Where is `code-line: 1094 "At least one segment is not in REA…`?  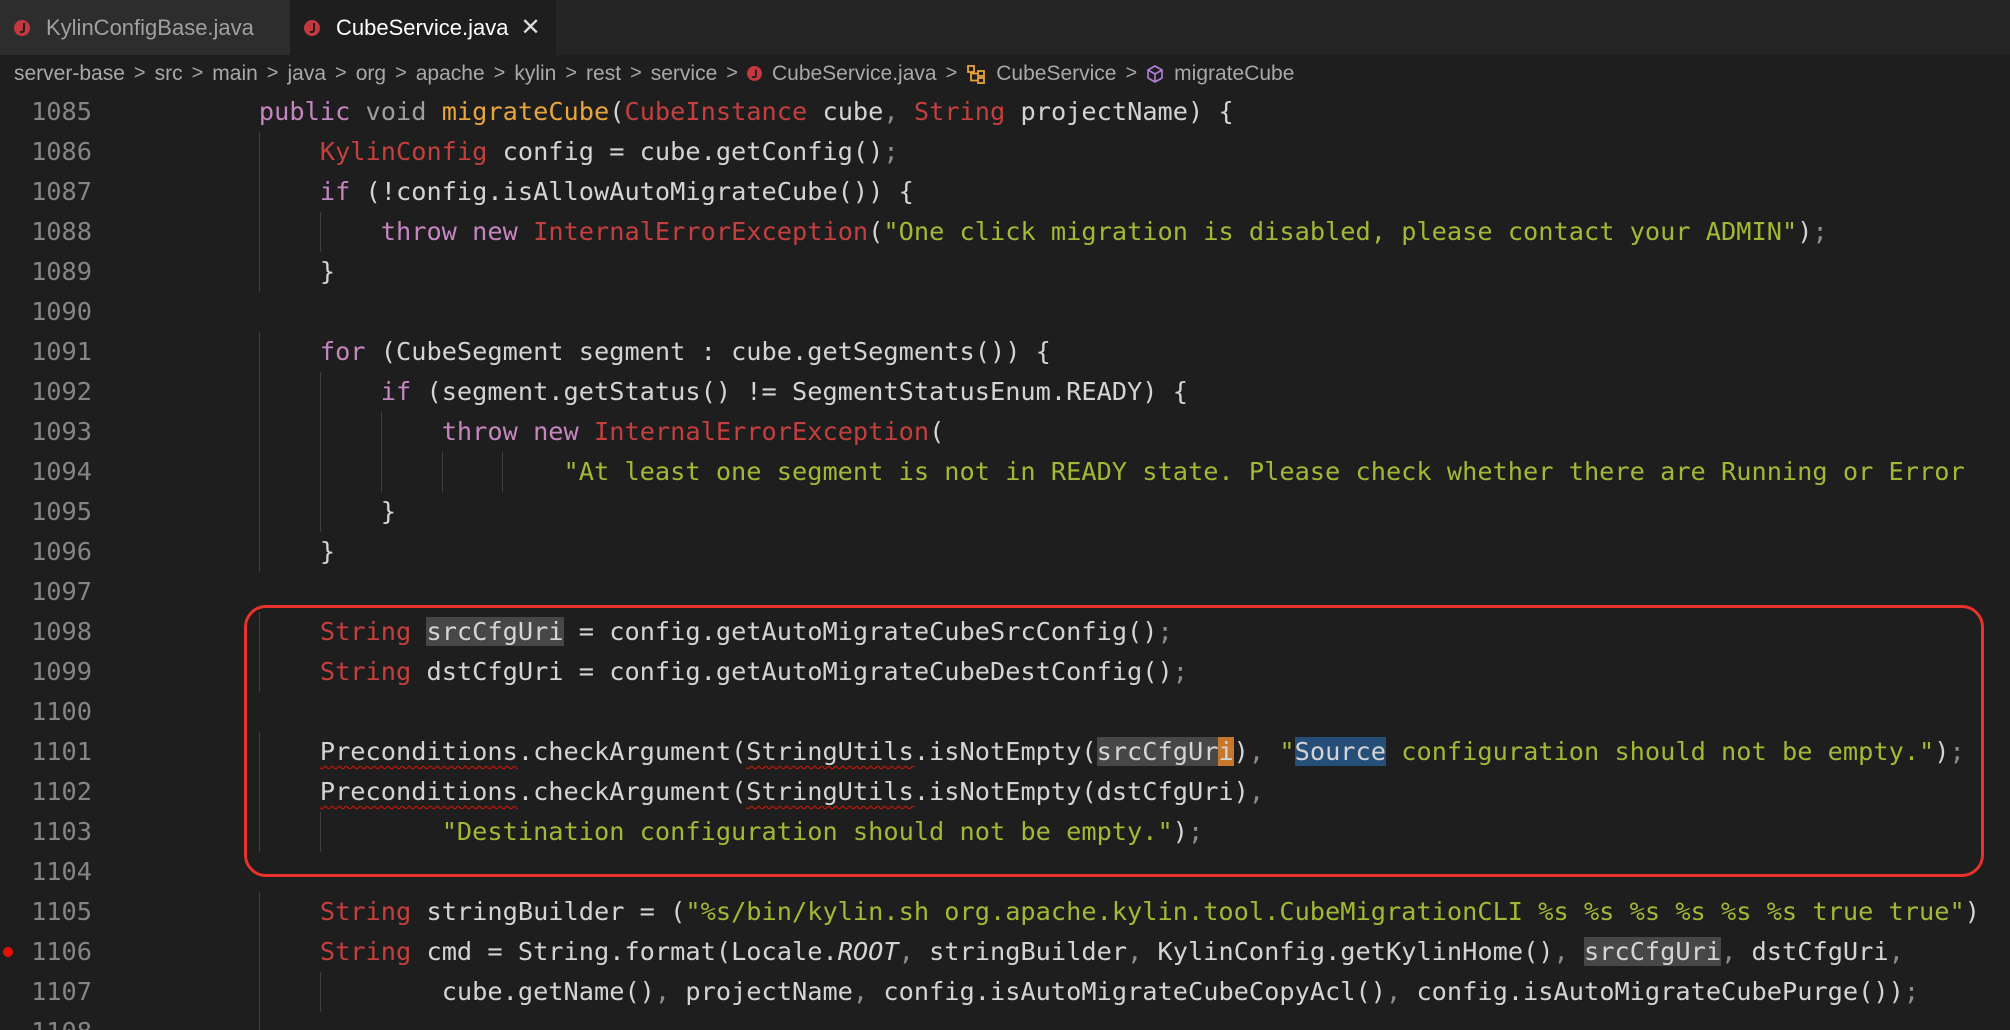 code-line: 1094 "At least one segment is not in REA… is located at coordinates (1005, 472).